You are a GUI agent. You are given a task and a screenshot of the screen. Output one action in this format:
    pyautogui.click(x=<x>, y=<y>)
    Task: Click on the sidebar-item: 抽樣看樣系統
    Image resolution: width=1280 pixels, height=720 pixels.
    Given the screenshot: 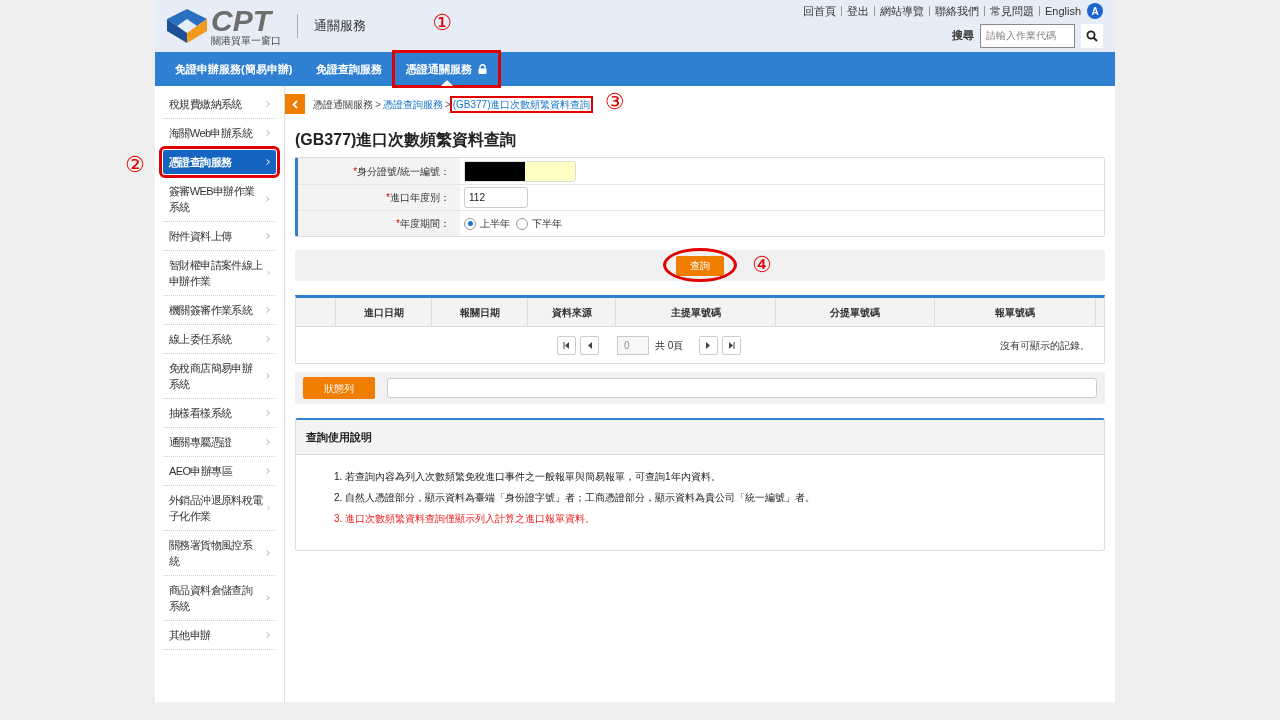 What is the action you would take?
    pyautogui.click(x=219, y=413)
    